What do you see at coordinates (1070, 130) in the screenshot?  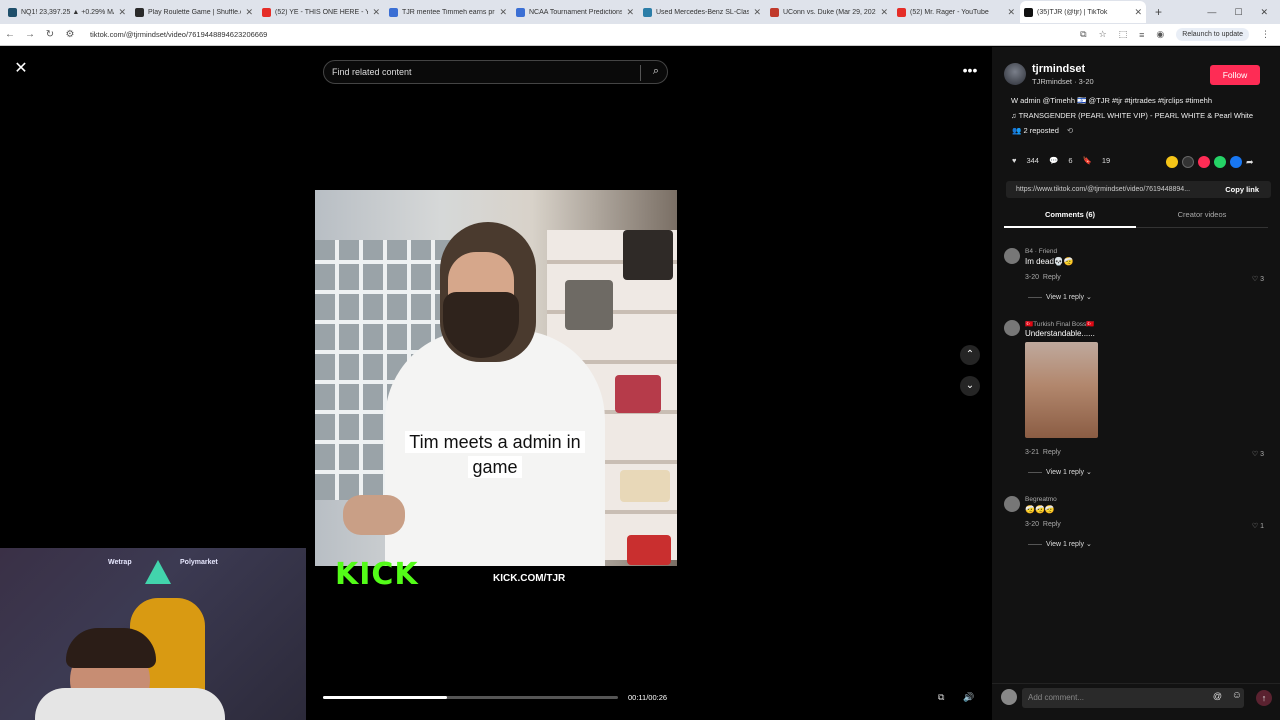 I see `repost-icon: ⟲` at bounding box center [1070, 130].